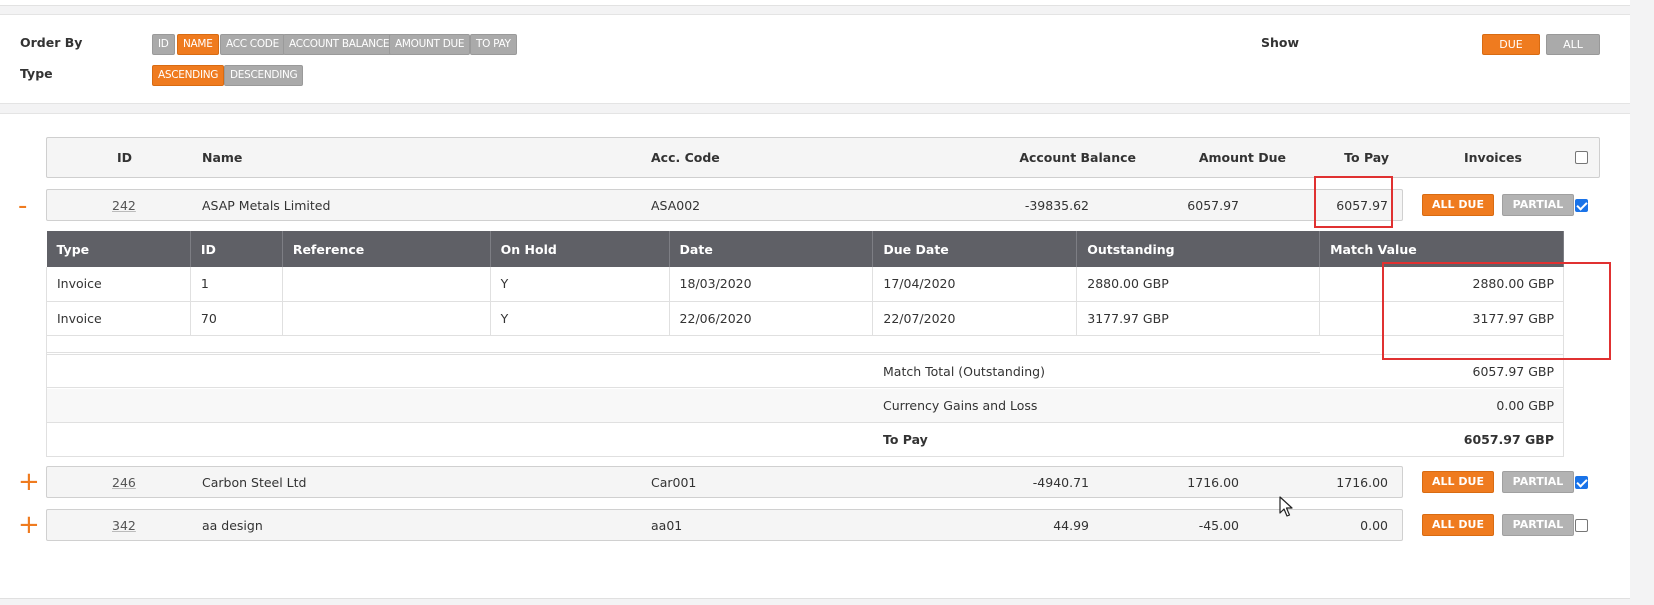  I want to click on show-due-button: DUE, so click(1511, 44).